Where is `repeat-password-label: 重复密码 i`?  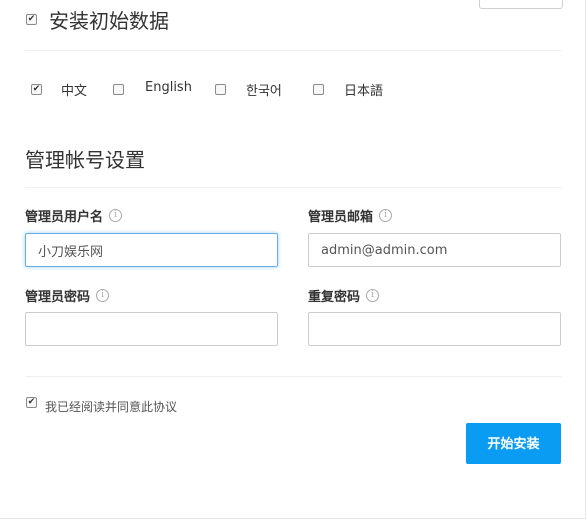 repeat-password-label: 重复密码 i is located at coordinates (344, 295).